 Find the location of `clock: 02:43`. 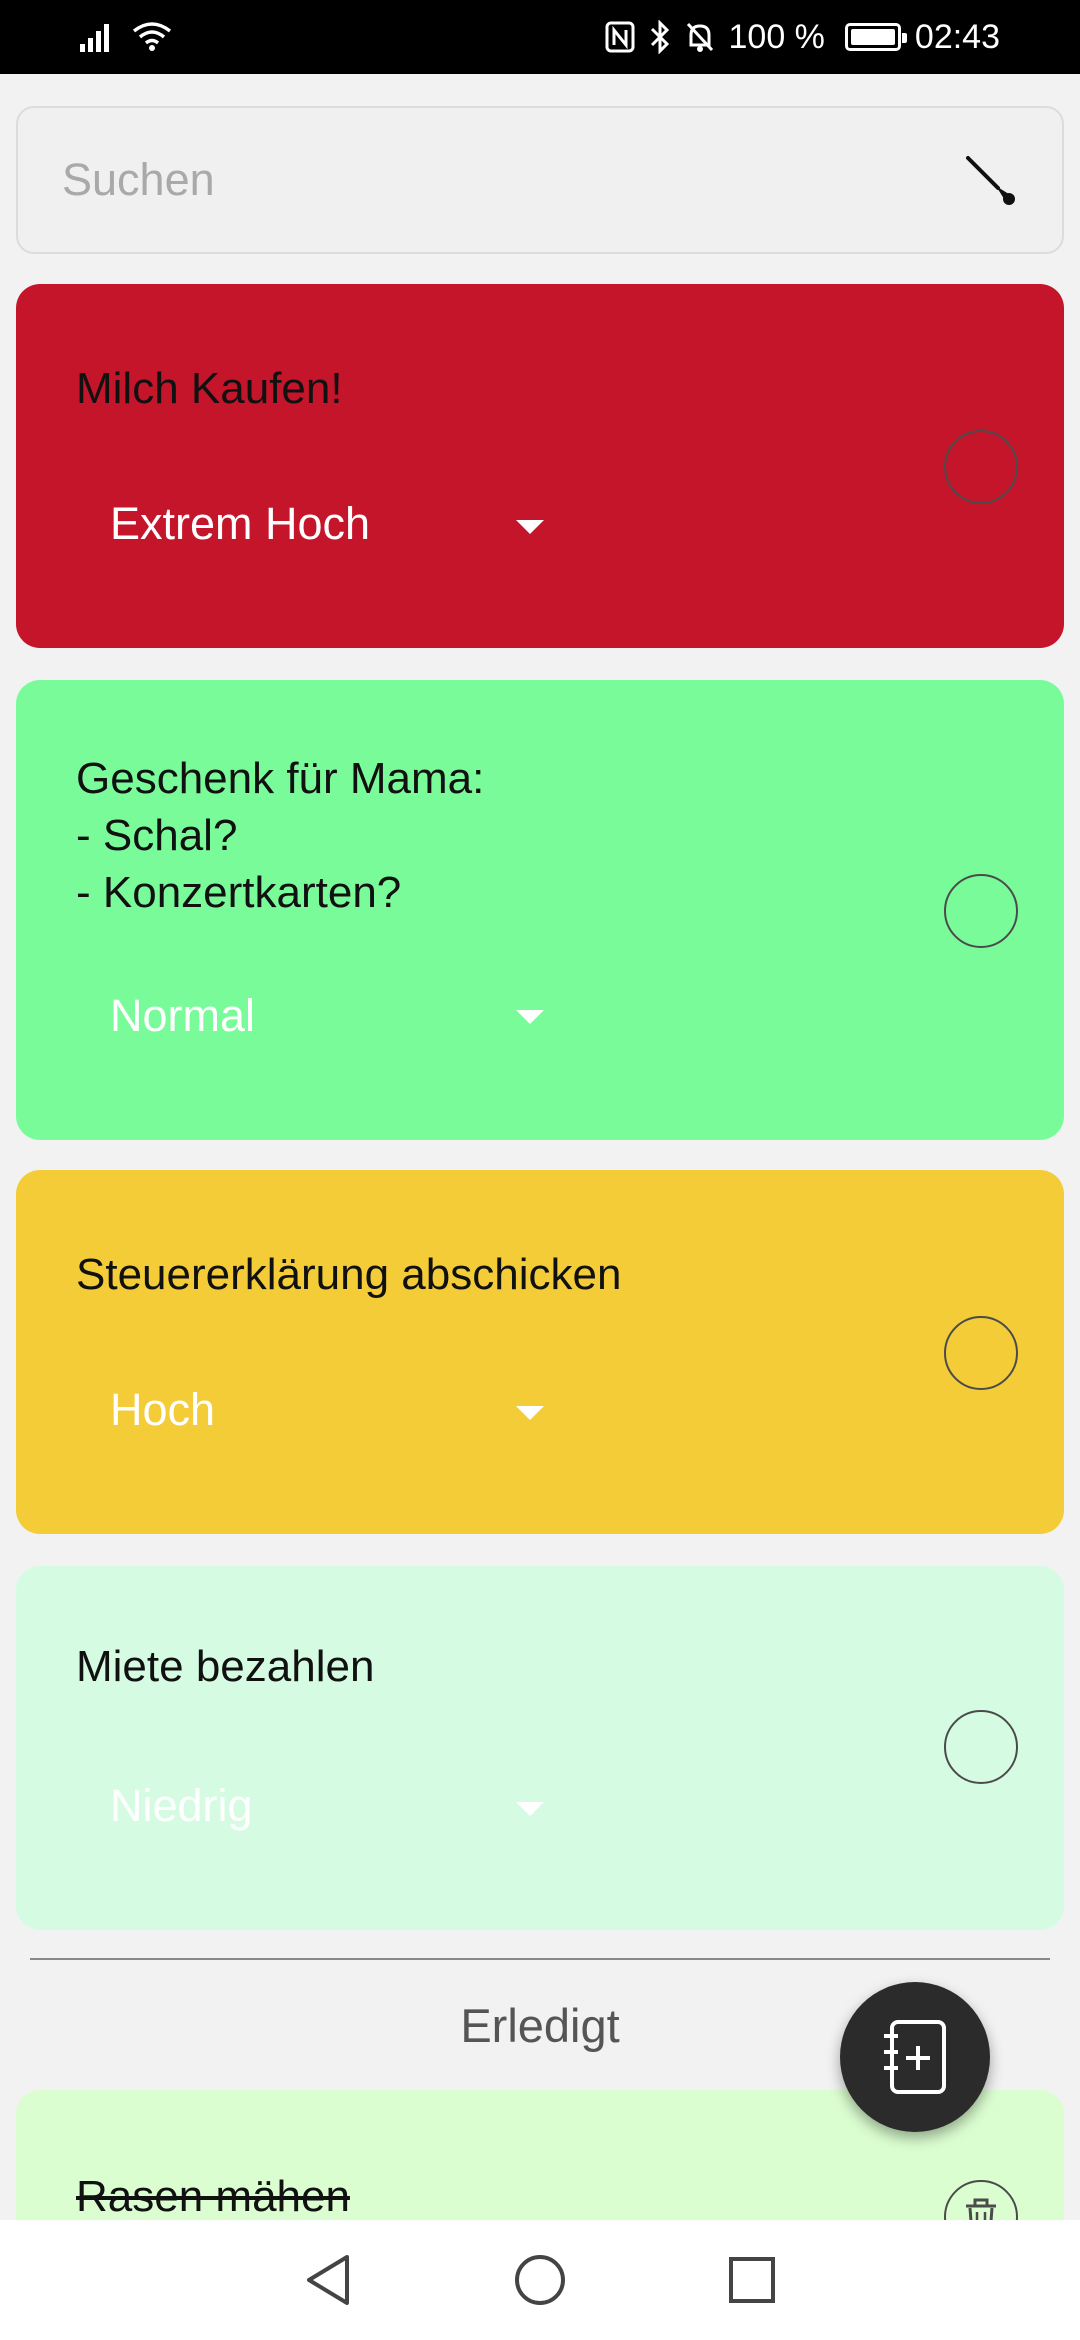

clock: 02:43 is located at coordinates (957, 36).